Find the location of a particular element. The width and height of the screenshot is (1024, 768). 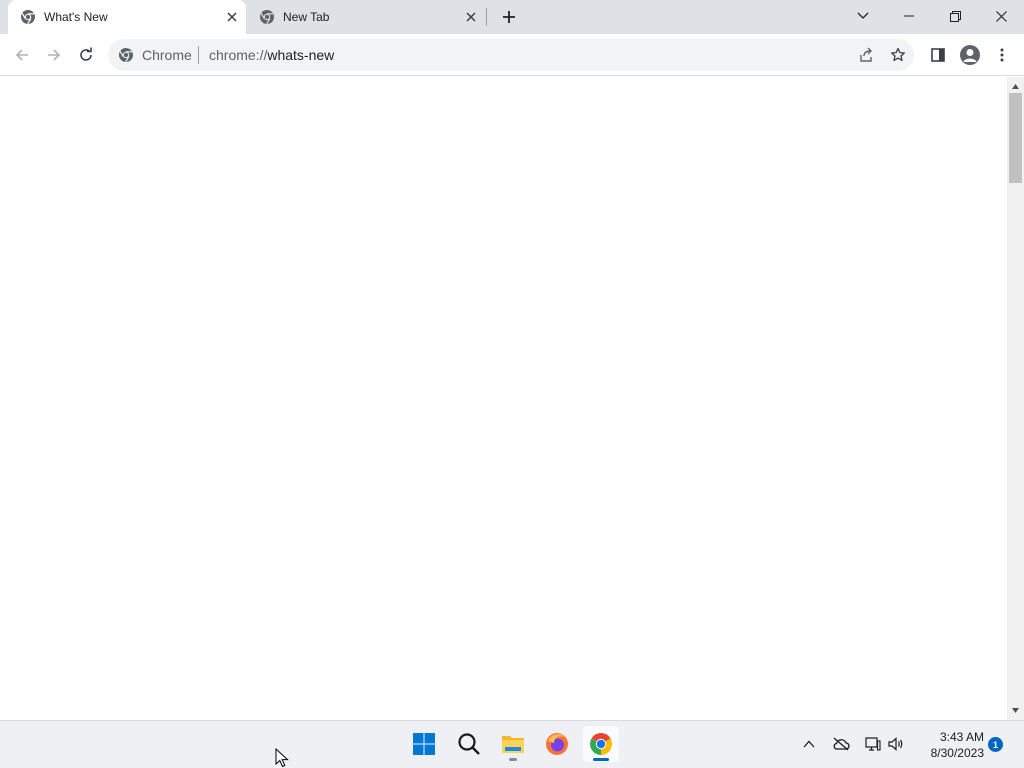

browser-toolbar: Chrome chrome://whats-new is located at coordinates (512, 55).